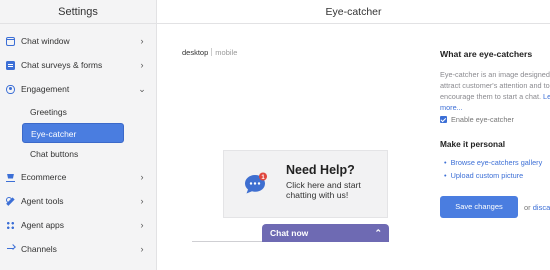  Describe the element at coordinates (484, 175) in the screenshot. I see `upload-picture-link: Upload custom picture` at that location.